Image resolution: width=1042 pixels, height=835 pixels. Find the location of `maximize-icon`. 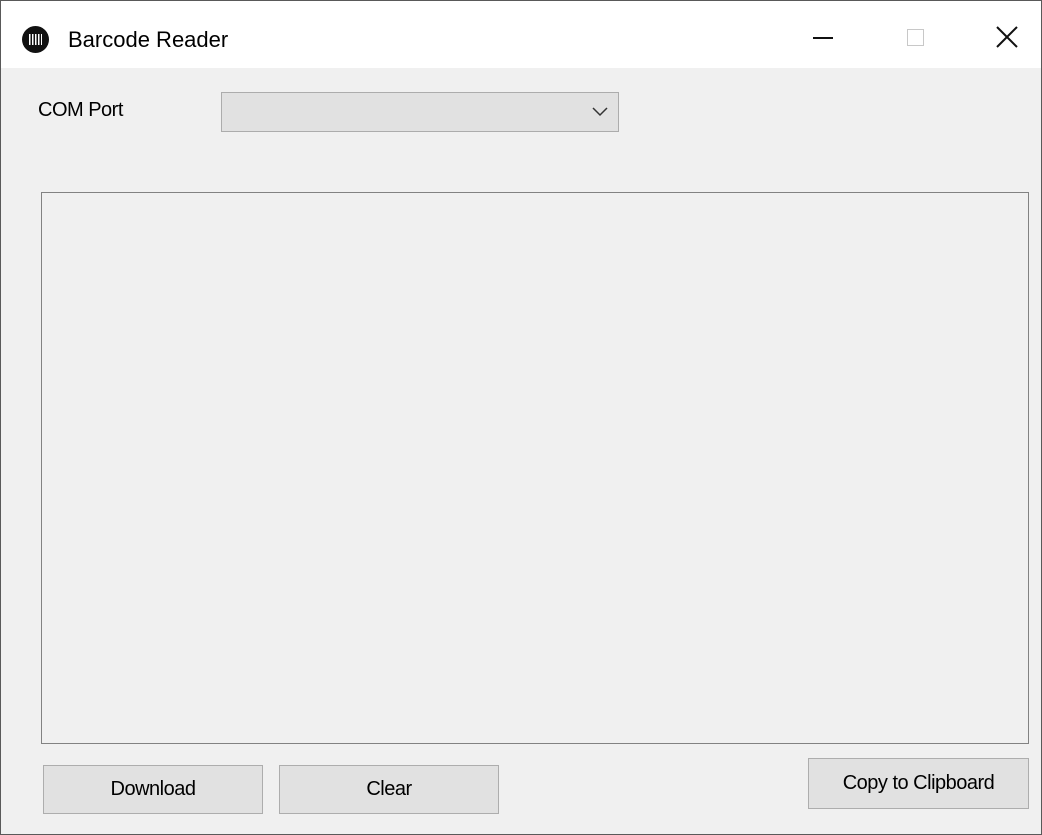

maximize-icon is located at coordinates (915, 37).